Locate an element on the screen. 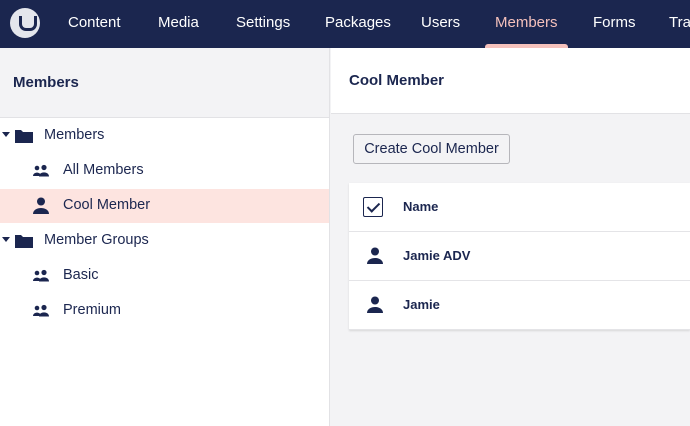 This screenshot has height=426, width=690. tree-item-label: Basic is located at coordinates (81, 275).